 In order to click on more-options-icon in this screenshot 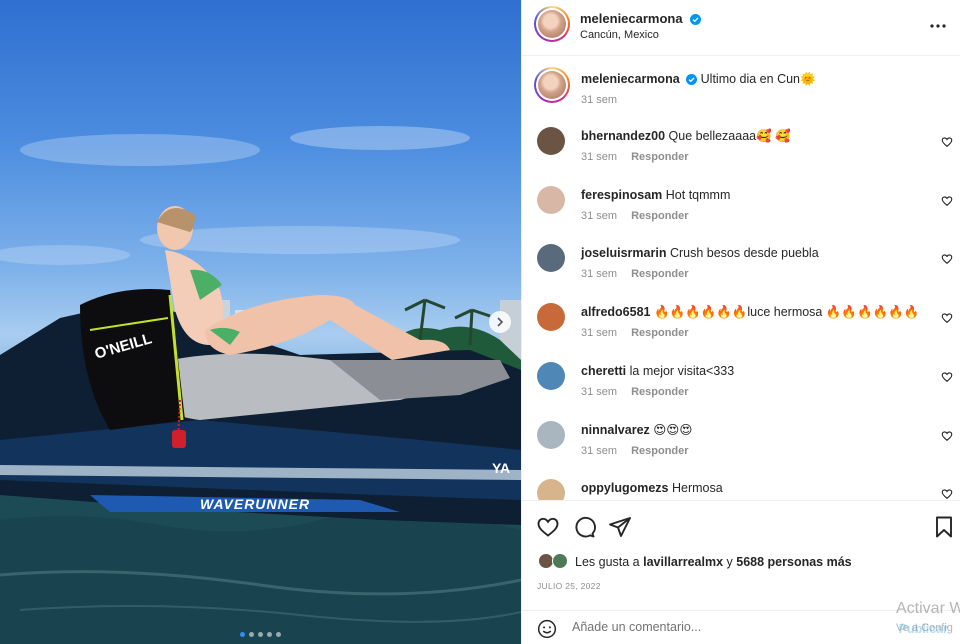, I will do `click(938, 26)`.